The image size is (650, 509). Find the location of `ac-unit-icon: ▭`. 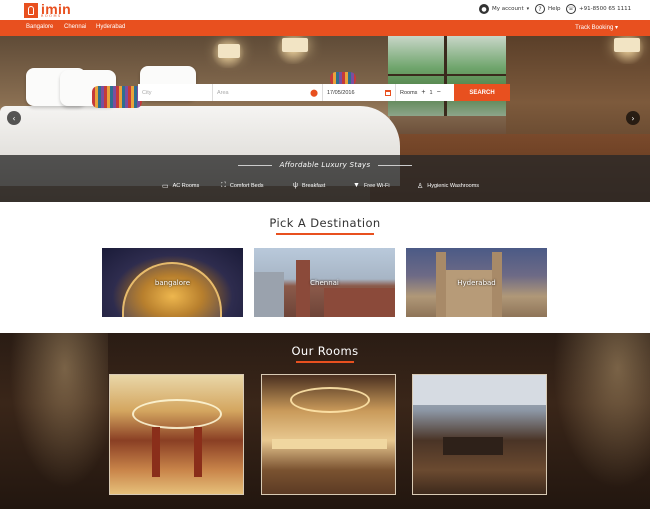

ac-unit-icon: ▭ is located at coordinates (165, 186).